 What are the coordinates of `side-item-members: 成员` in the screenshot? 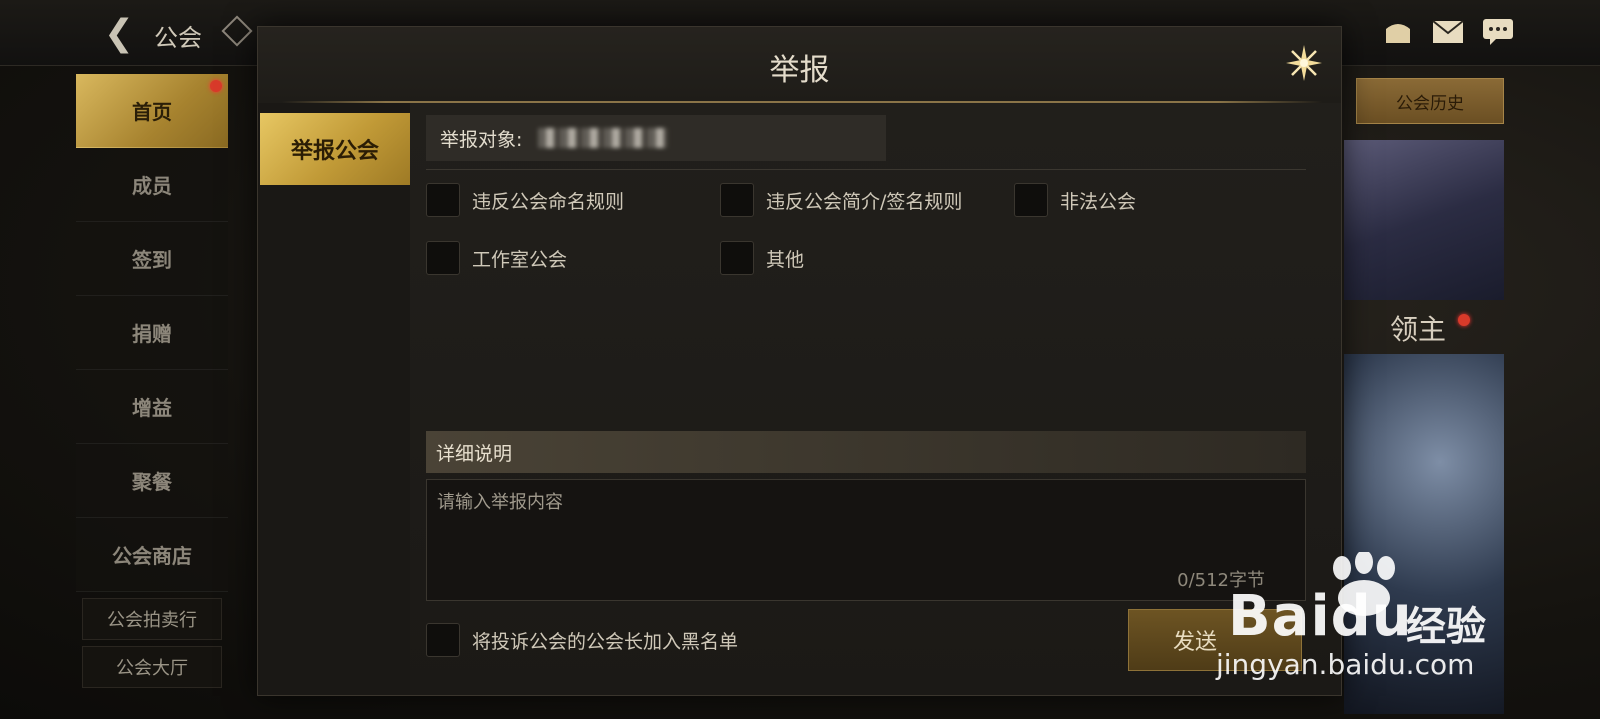 It's located at (152, 185).